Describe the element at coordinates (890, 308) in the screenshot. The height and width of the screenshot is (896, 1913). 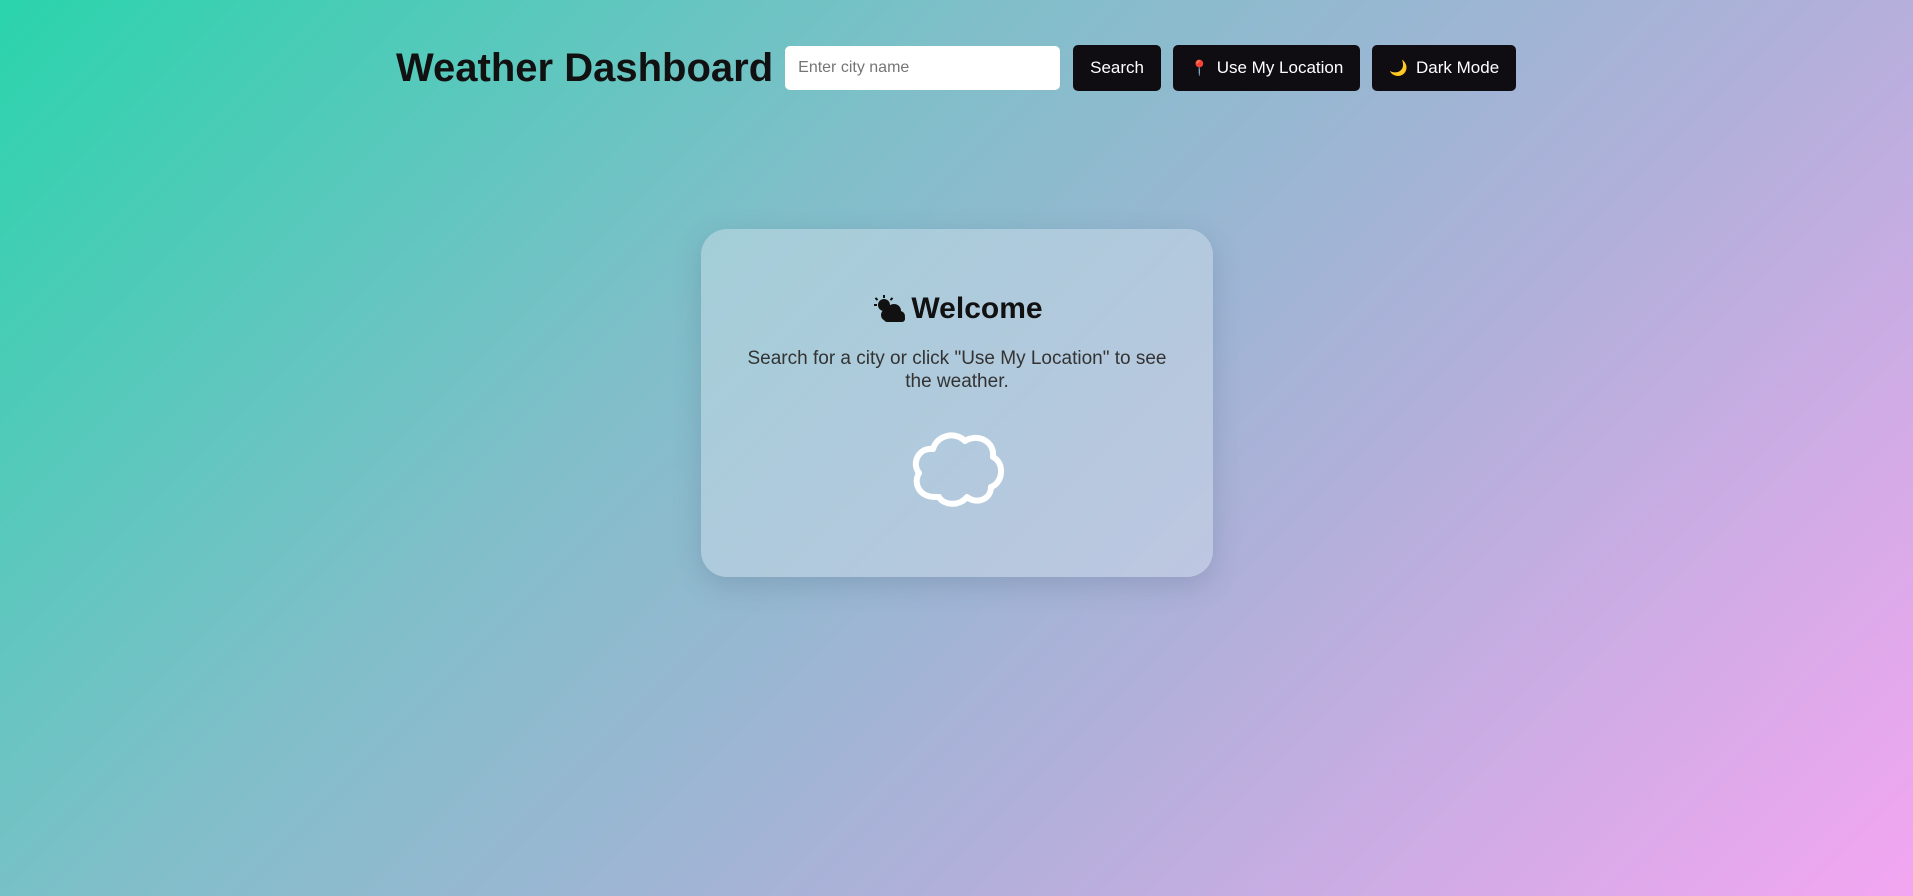
I see `sun-behind-cloud-icon` at that location.